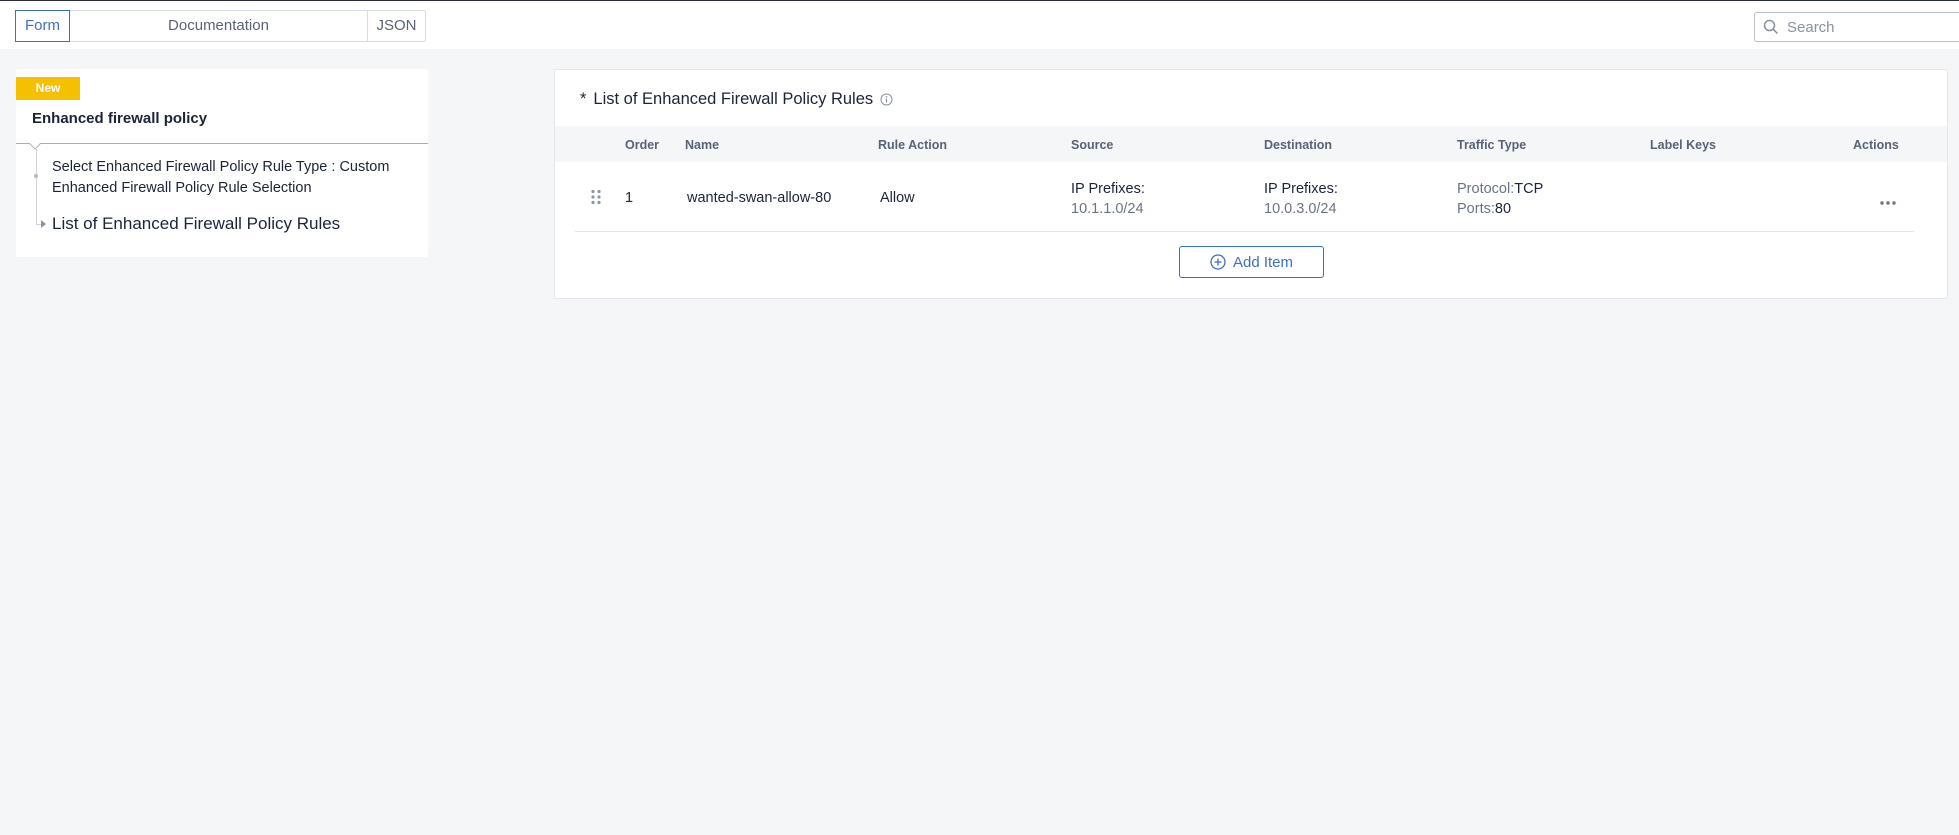 This screenshot has width=1959, height=835. I want to click on protocol-line: Protocol:TCP, so click(1500, 189).